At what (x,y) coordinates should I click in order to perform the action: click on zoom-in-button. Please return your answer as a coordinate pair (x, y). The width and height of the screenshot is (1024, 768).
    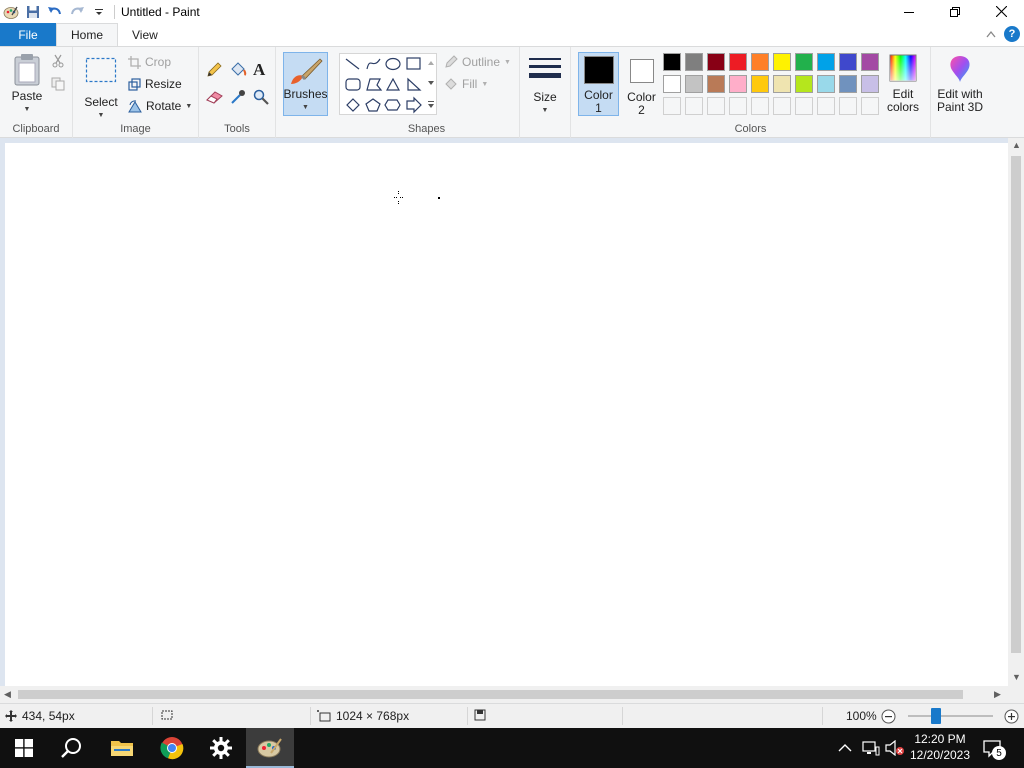
    Looking at the image, I should click on (1011, 718).